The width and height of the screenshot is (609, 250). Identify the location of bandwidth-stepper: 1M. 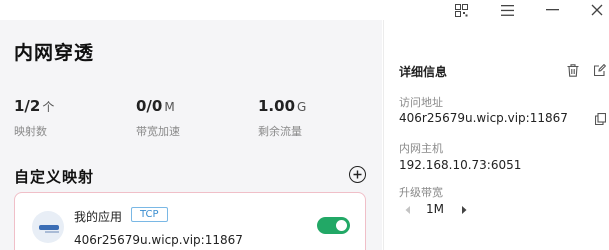
(439, 210).